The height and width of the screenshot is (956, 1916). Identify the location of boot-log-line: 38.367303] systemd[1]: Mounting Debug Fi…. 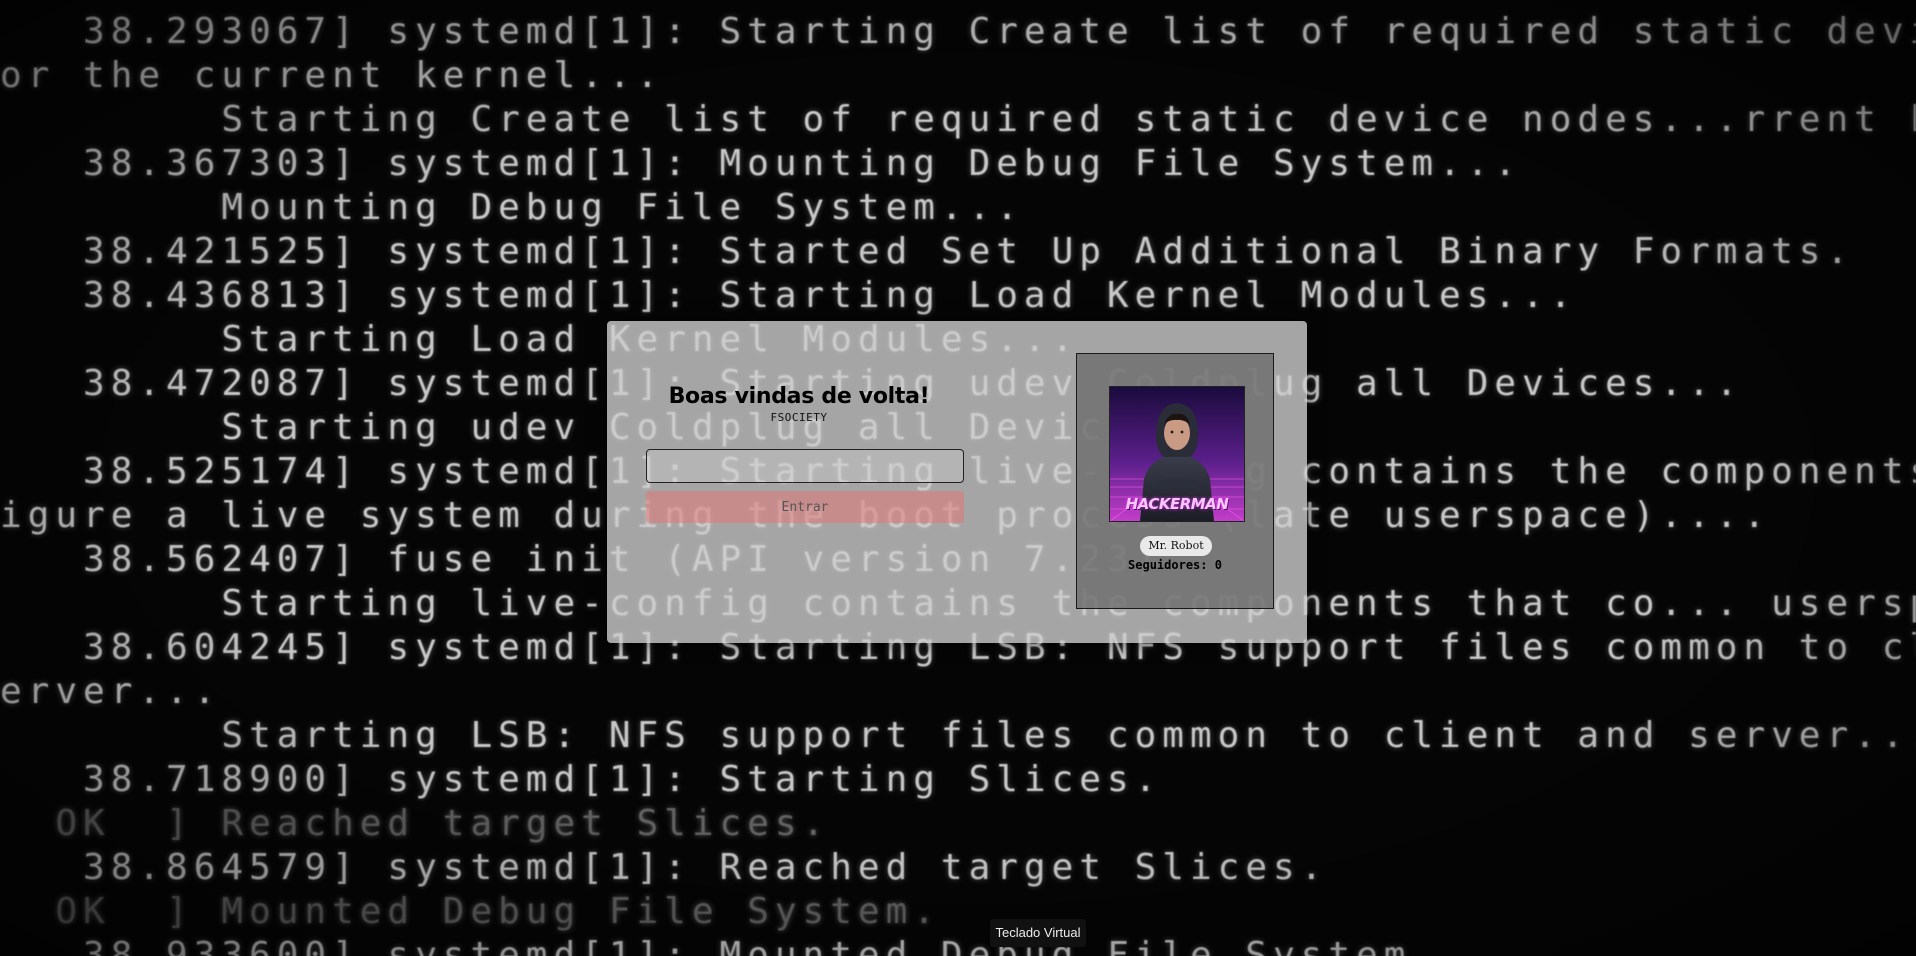
(761, 163).